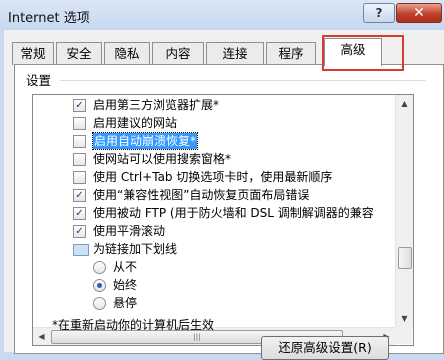 The width and height of the screenshot is (444, 360). I want to click on setting-label: 使用 Ctrl+Tab 切换选项卡时，使用最新顺序, so click(213, 177).